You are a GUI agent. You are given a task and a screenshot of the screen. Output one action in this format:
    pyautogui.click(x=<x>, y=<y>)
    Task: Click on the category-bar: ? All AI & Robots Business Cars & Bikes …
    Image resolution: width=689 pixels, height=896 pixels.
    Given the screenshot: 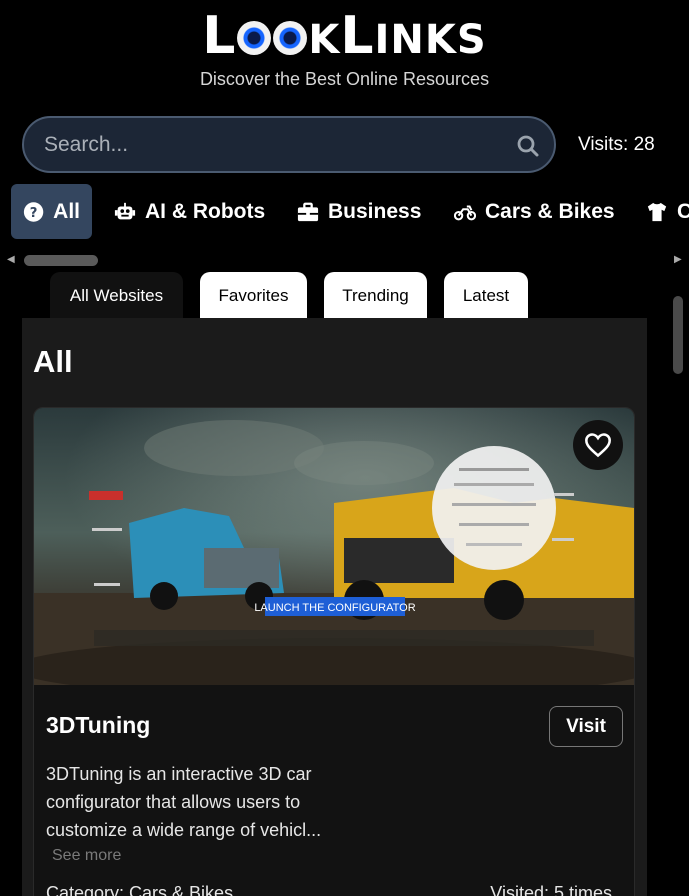 What is the action you would take?
    pyautogui.click(x=344, y=212)
    